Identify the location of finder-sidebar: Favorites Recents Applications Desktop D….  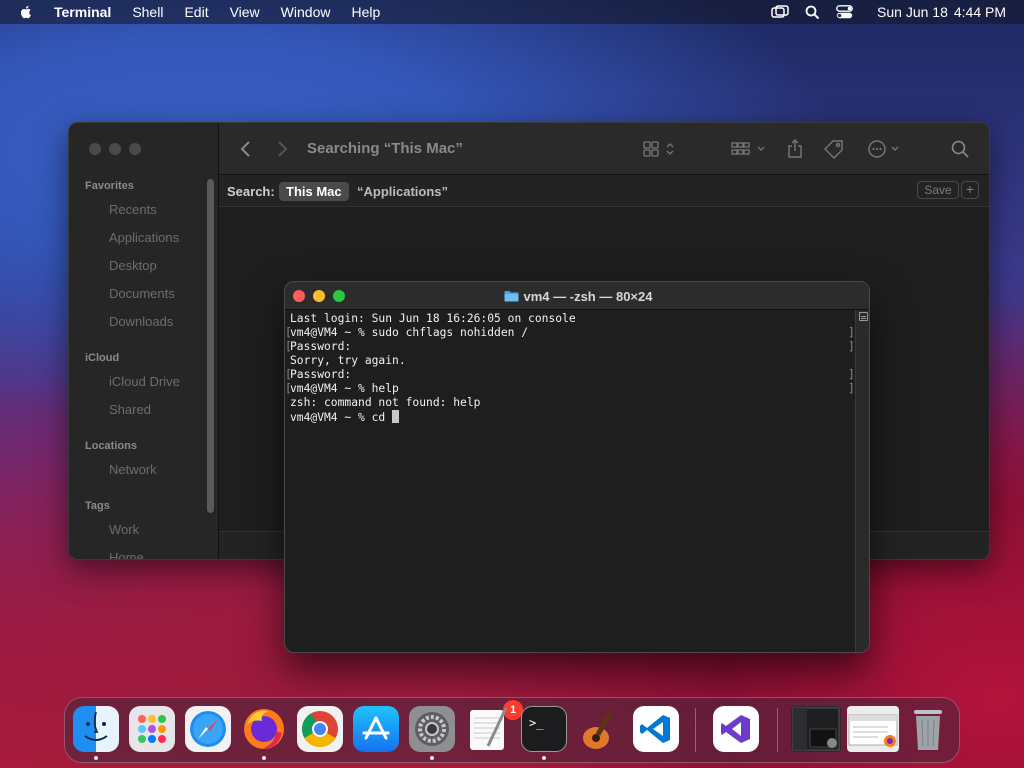
(144, 341).